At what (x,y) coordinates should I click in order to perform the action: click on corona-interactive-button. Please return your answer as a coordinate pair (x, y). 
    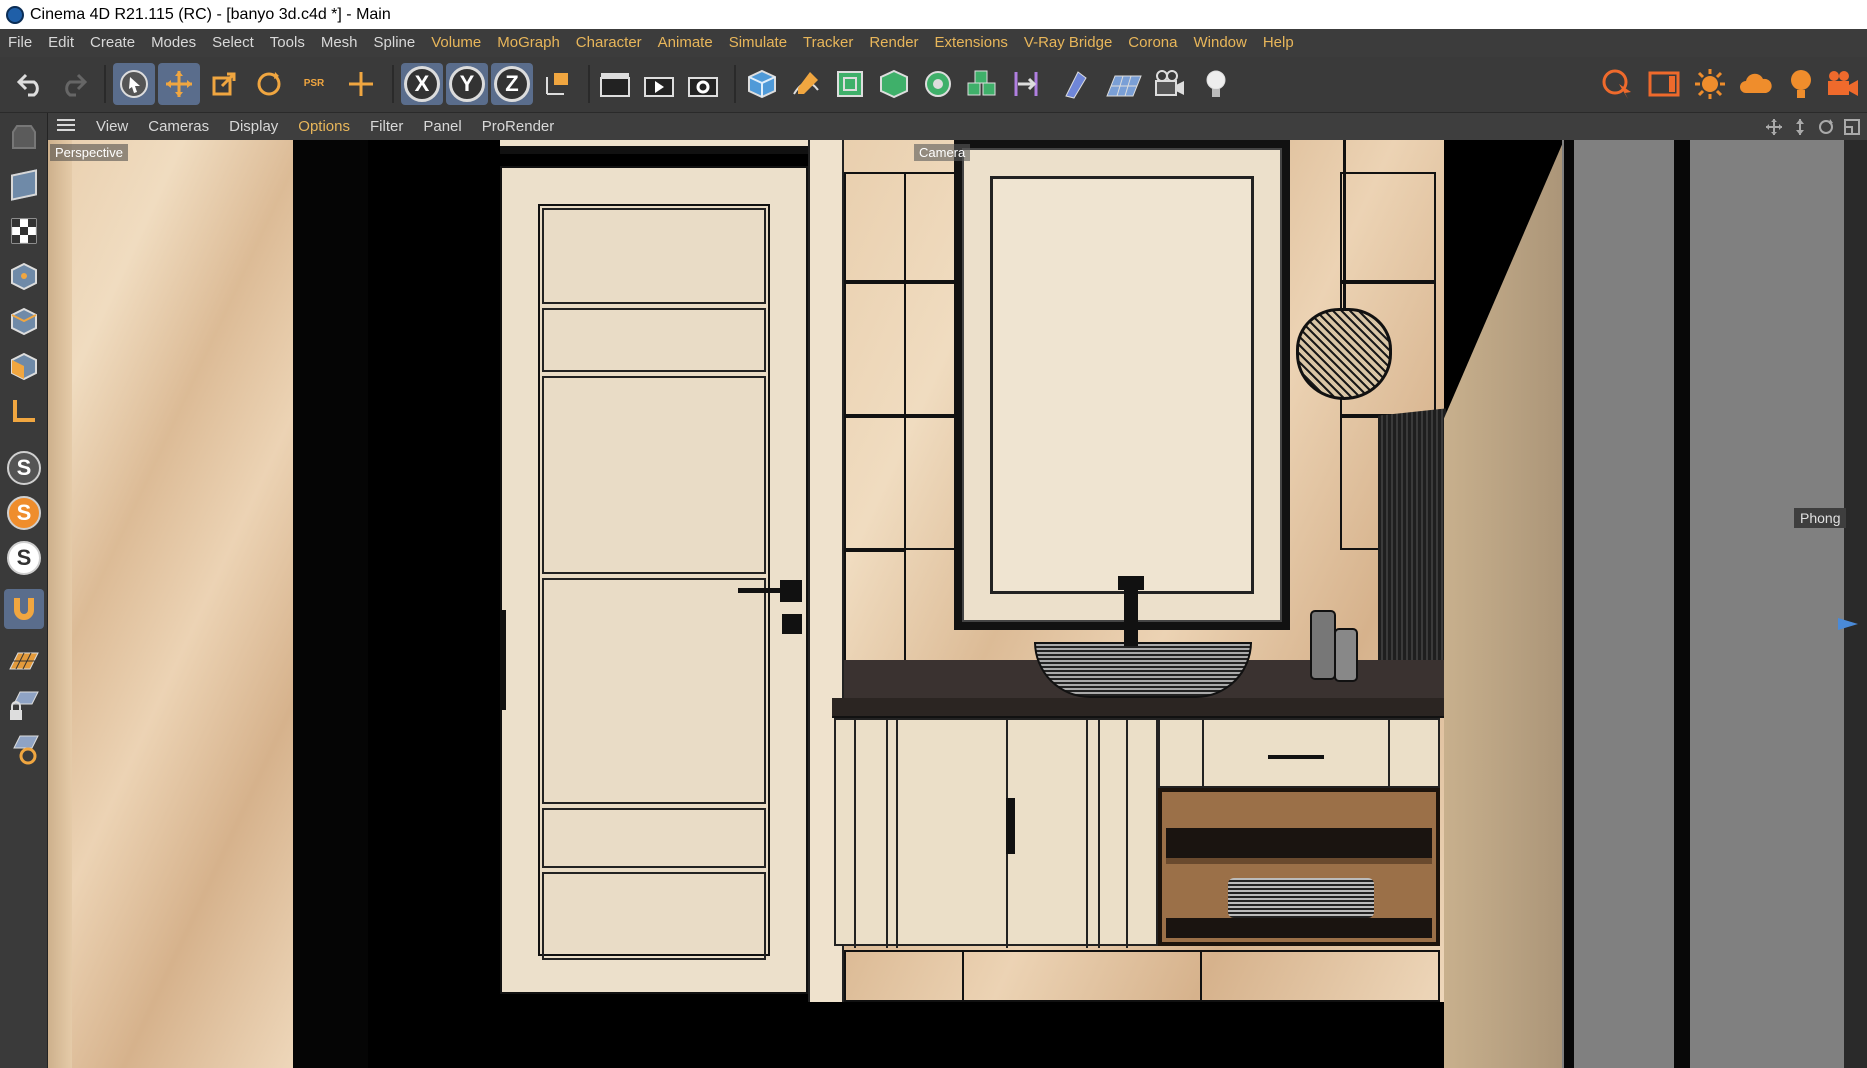
    Looking at the image, I should click on (1618, 84).